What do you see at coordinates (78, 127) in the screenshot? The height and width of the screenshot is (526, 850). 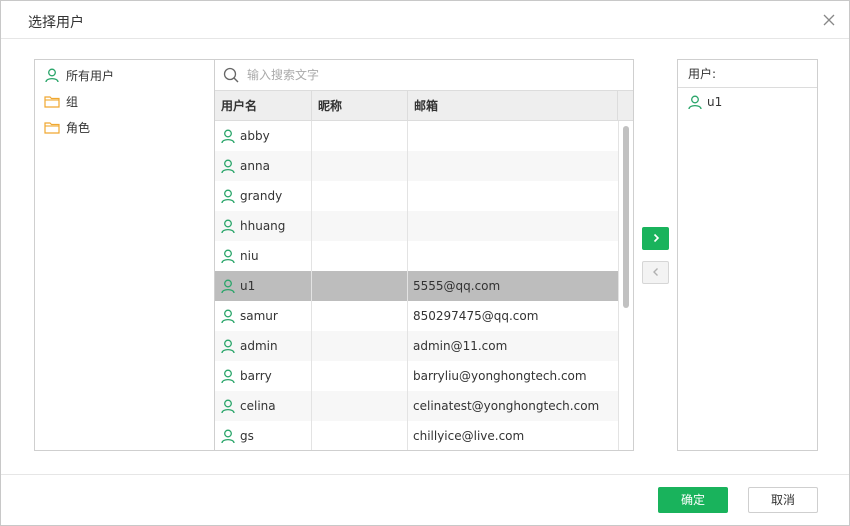 I see `tree-item-label: 角色` at bounding box center [78, 127].